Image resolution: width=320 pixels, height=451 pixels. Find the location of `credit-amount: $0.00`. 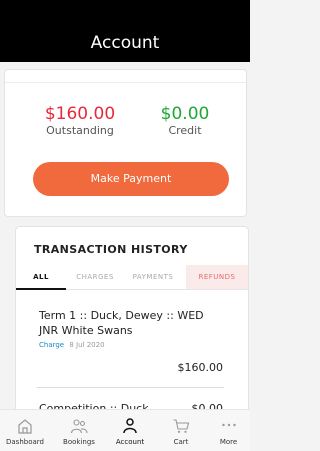

credit-amount: $0.00 is located at coordinates (185, 114).